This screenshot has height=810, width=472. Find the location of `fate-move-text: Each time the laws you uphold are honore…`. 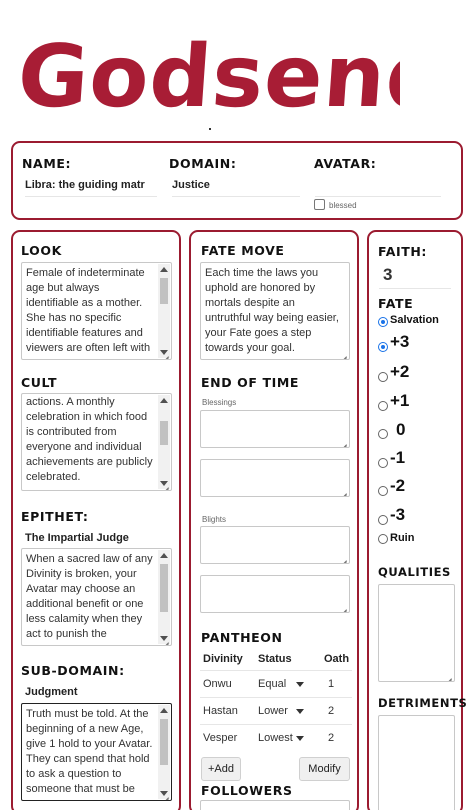

fate-move-text: Each time the laws you uphold are honore… is located at coordinates (273, 310).